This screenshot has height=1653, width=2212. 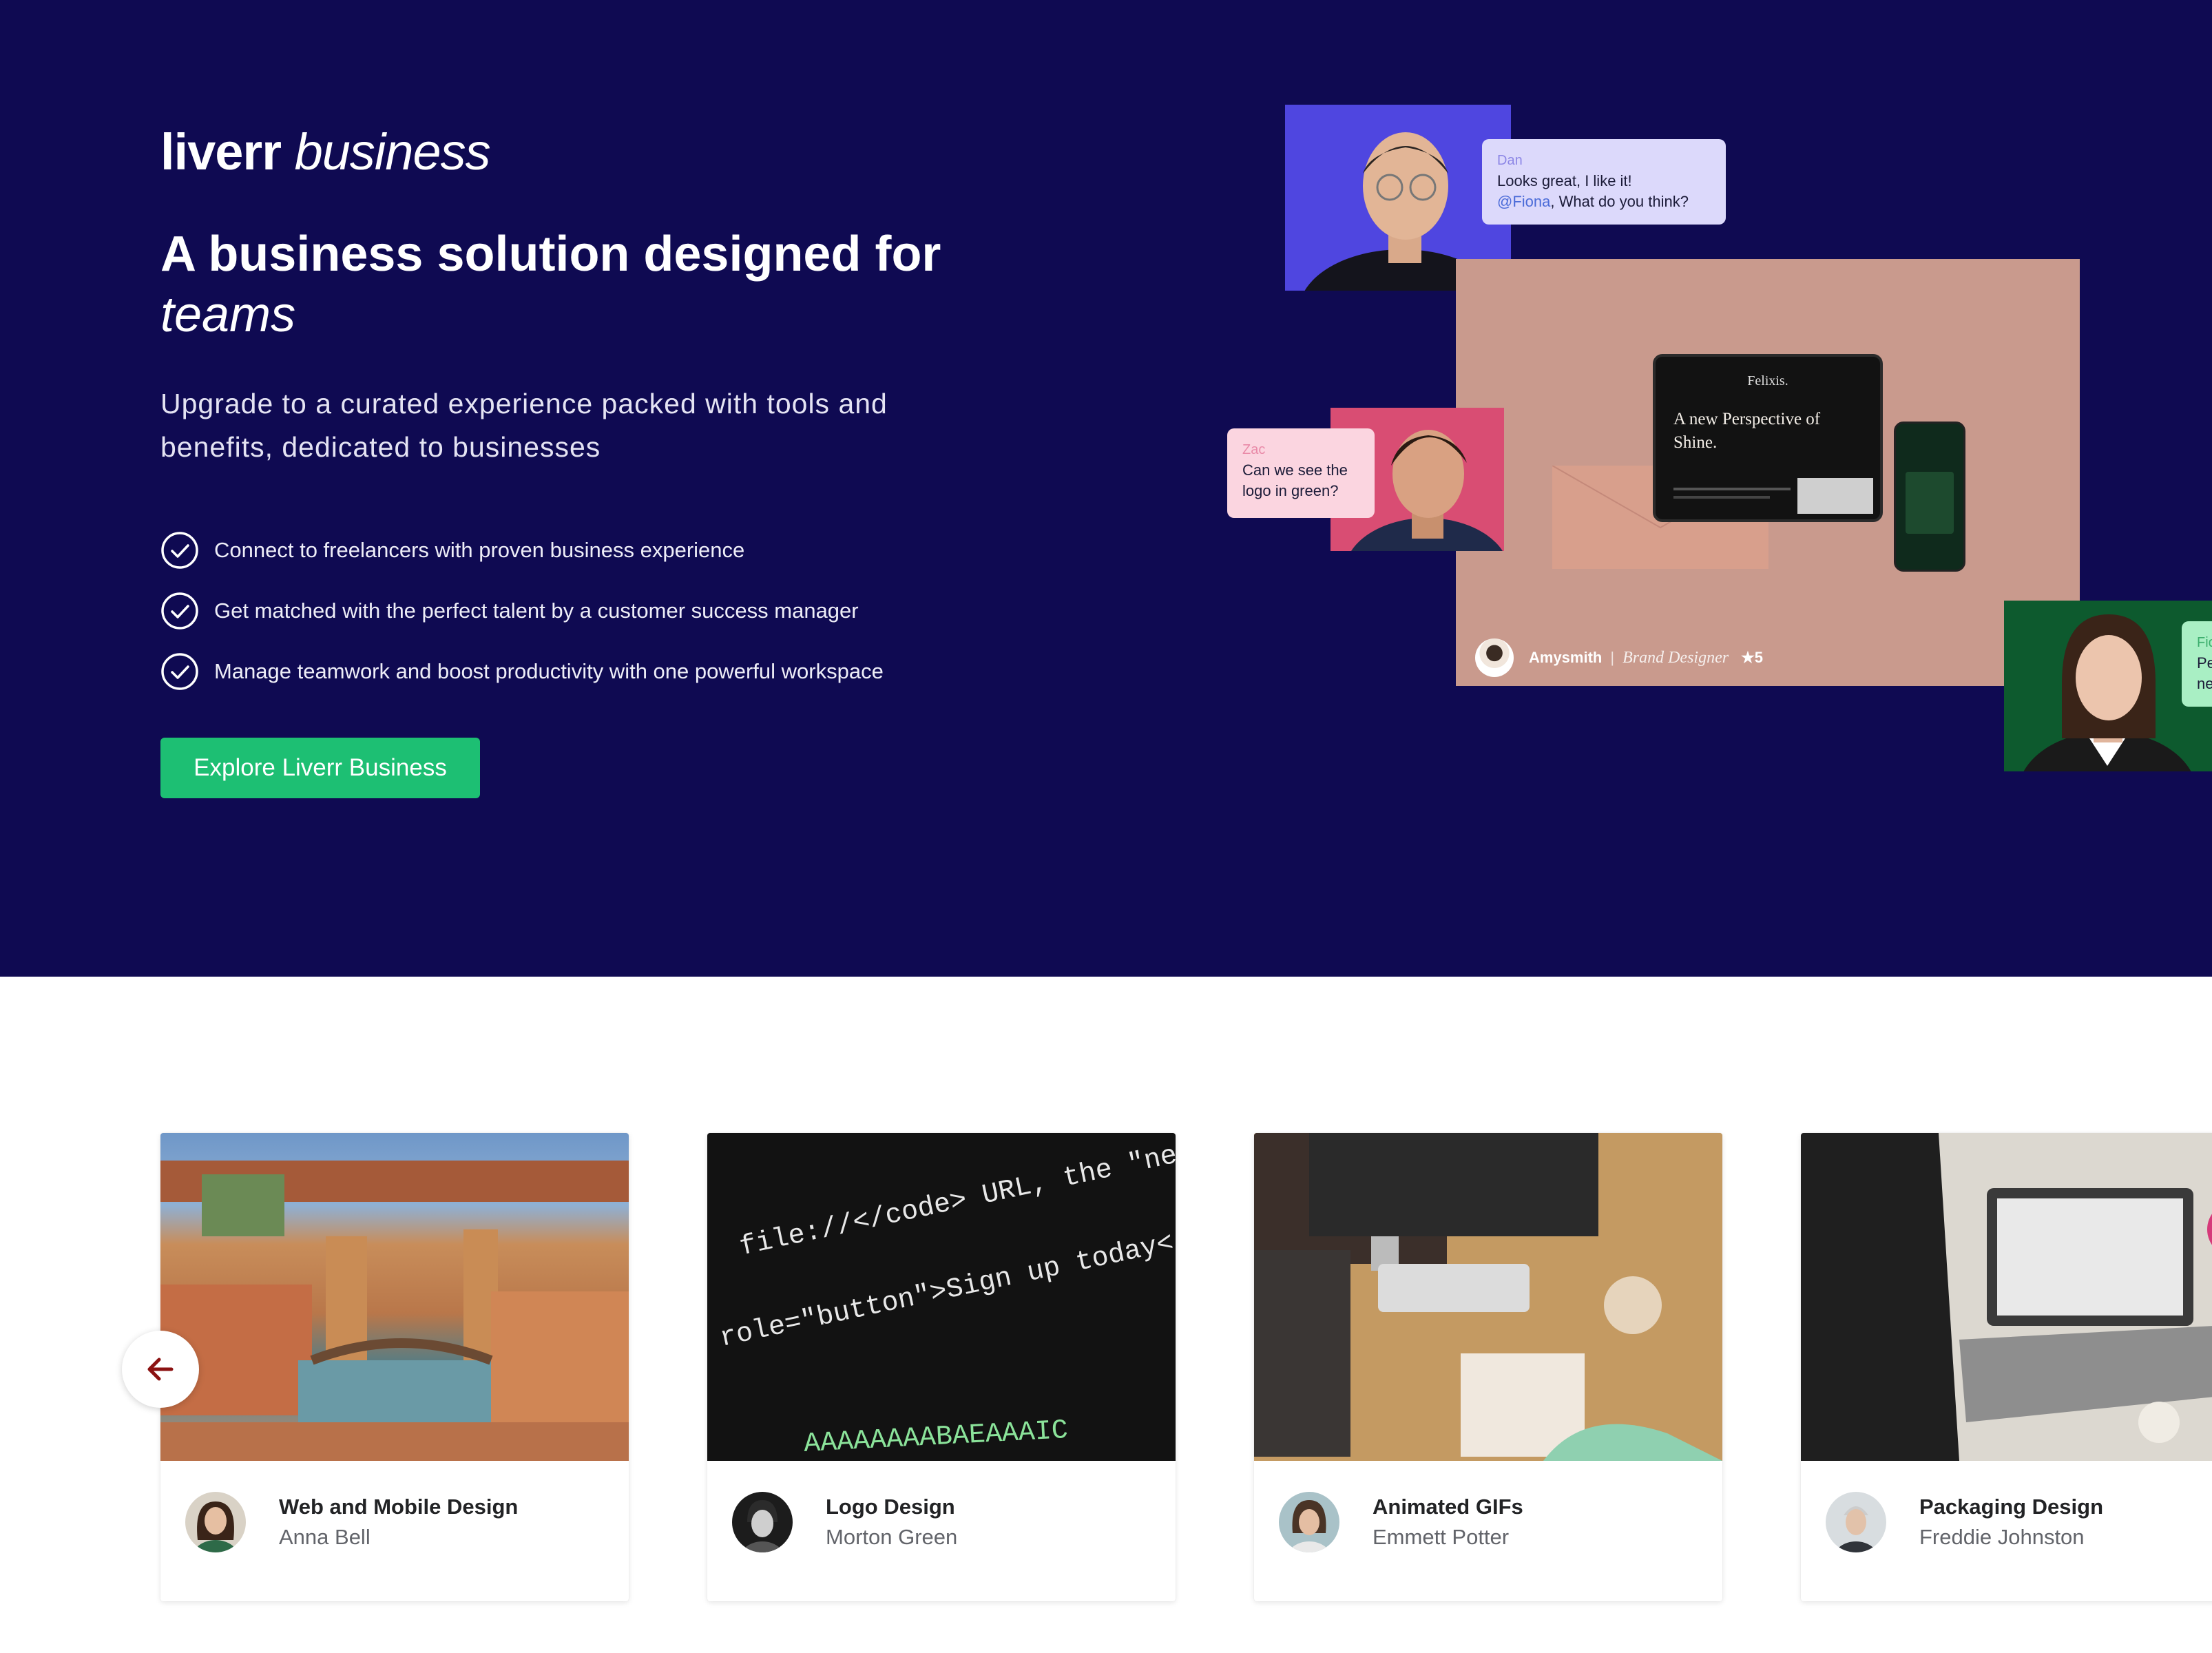 What do you see at coordinates (1768, 438) in the screenshot?
I see `tablet-mockup: Felixis. A new Perspective of Shine.` at bounding box center [1768, 438].